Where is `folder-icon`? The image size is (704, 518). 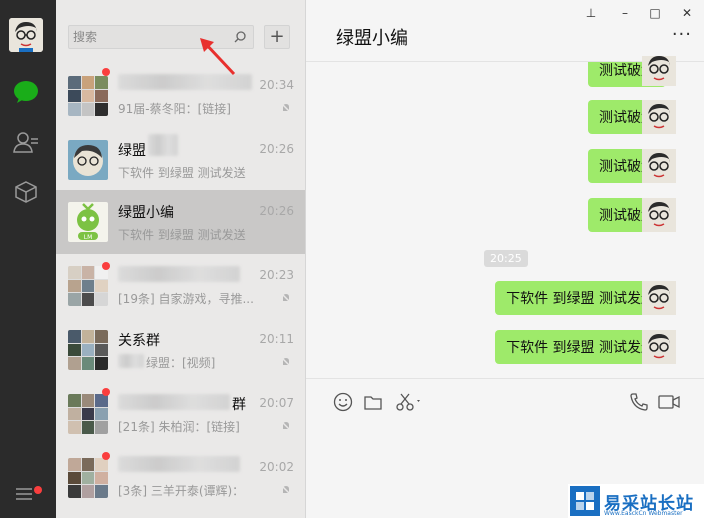
folder-icon is located at coordinates (373, 403).